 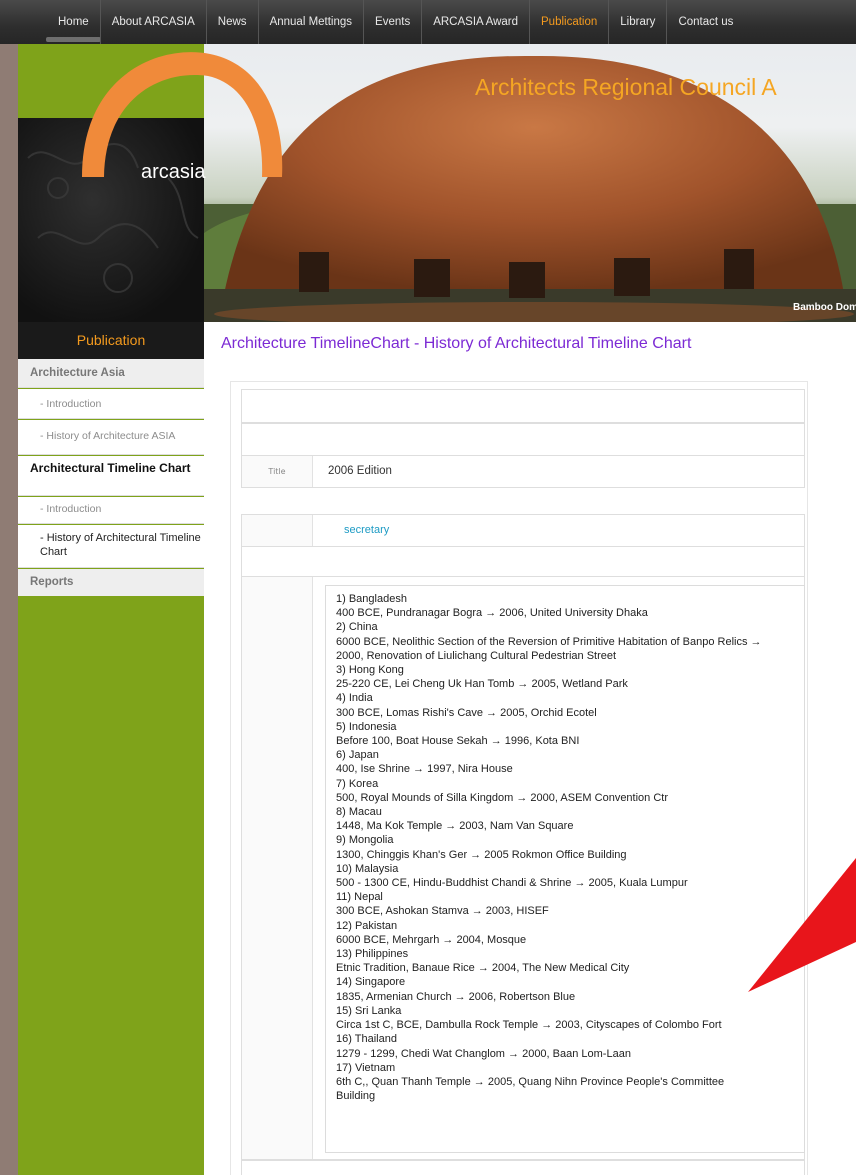 I want to click on timeline-line: 10) Malaysia, so click(x=367, y=868).